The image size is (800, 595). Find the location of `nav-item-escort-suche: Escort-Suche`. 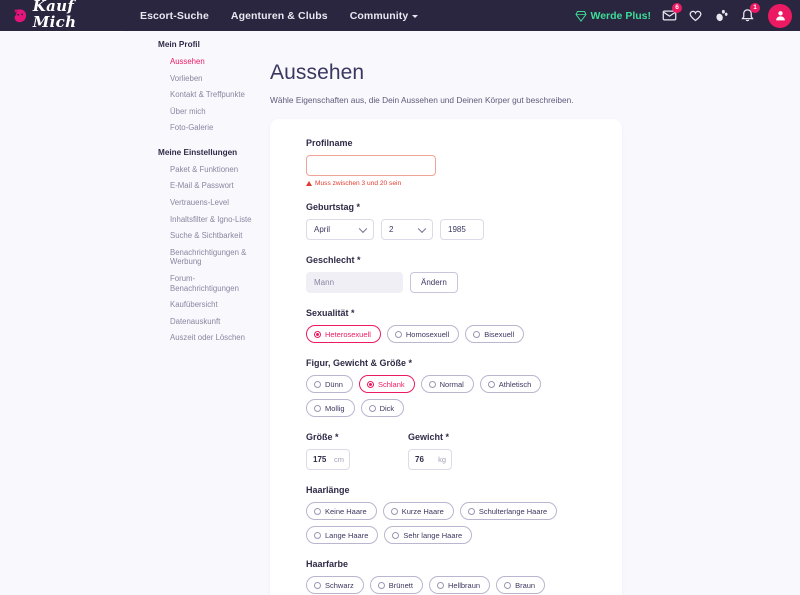

nav-item-escort-suche: Escort-Suche is located at coordinates (174, 16).